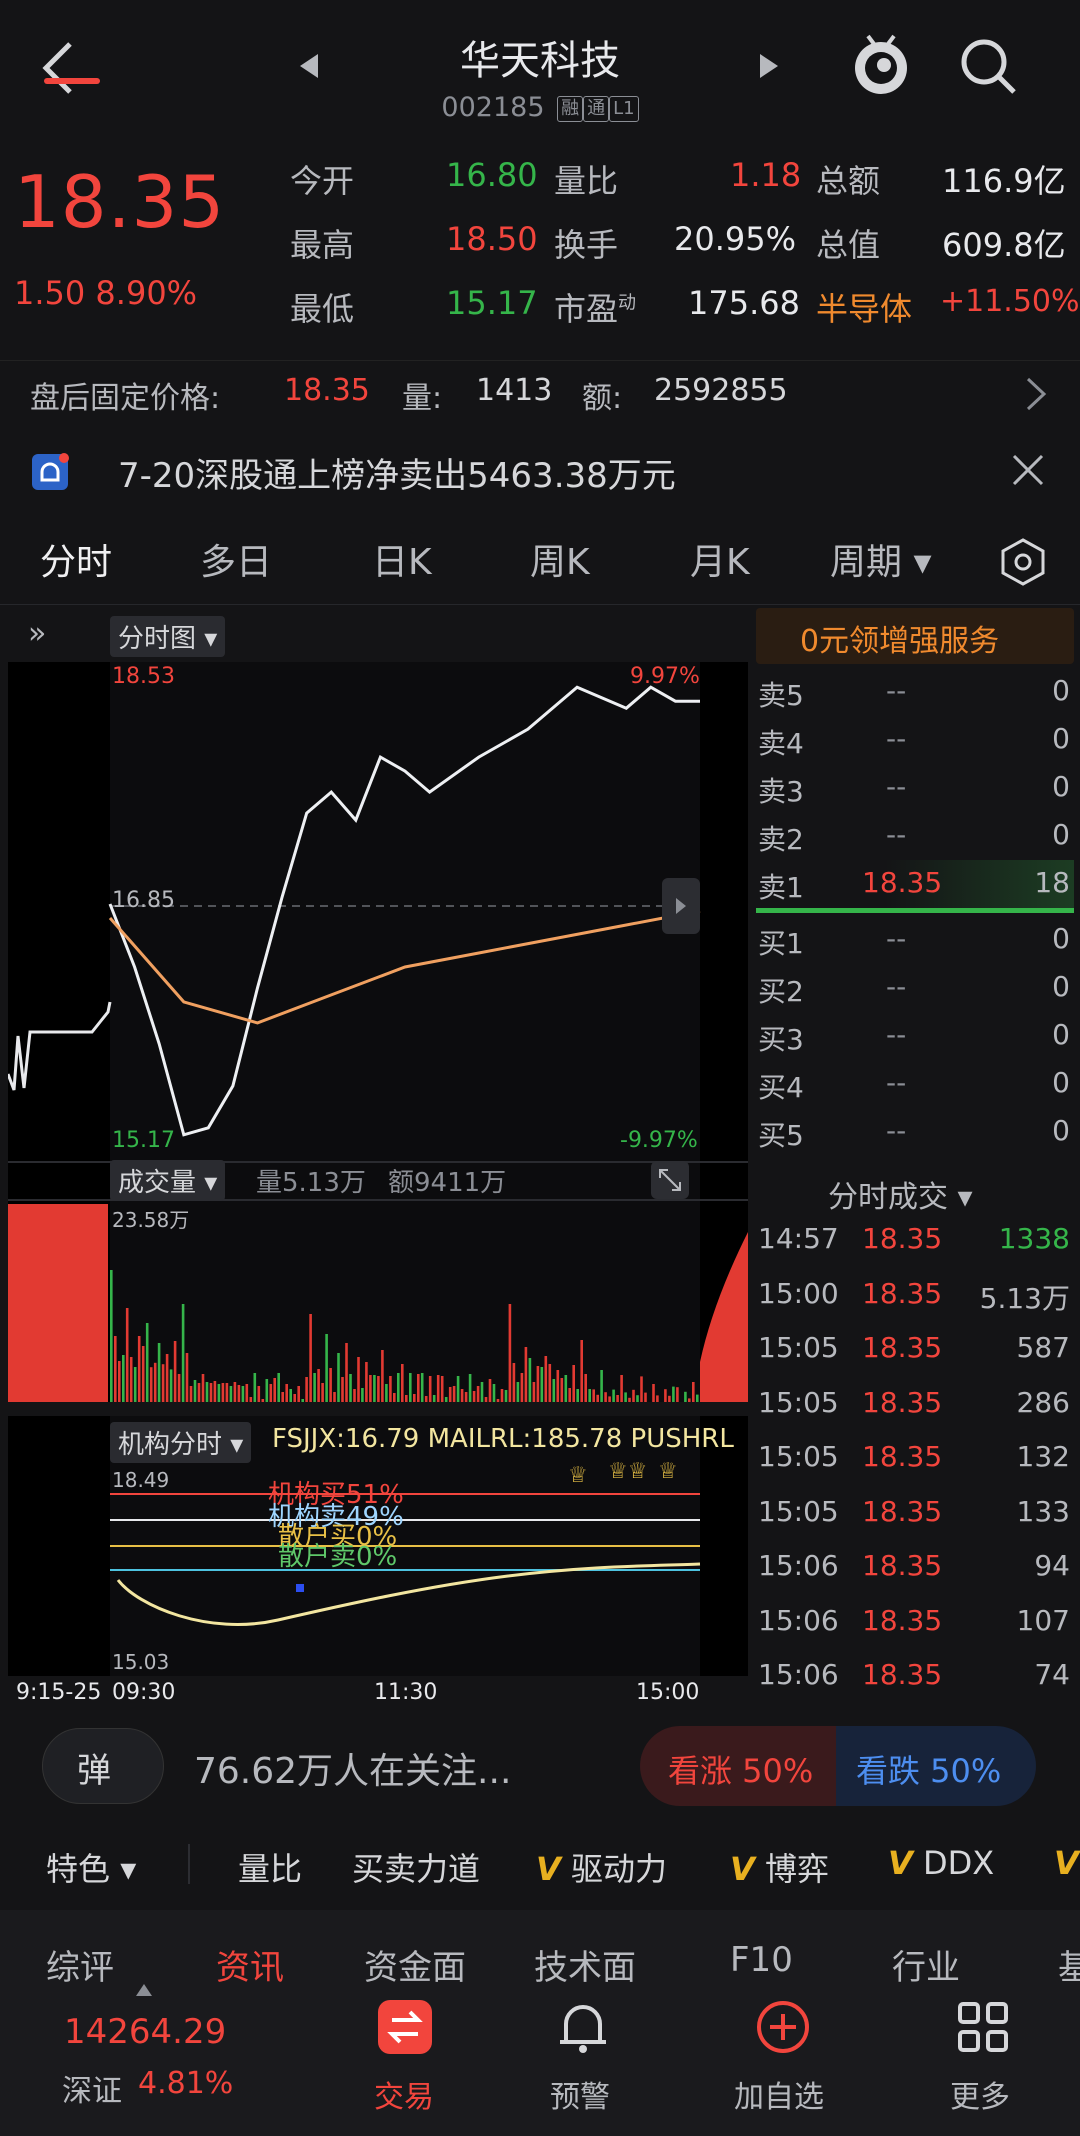 The height and width of the screenshot is (2136, 1080). I want to click on institution-selector: 机构分时 ▾, so click(181, 1442).